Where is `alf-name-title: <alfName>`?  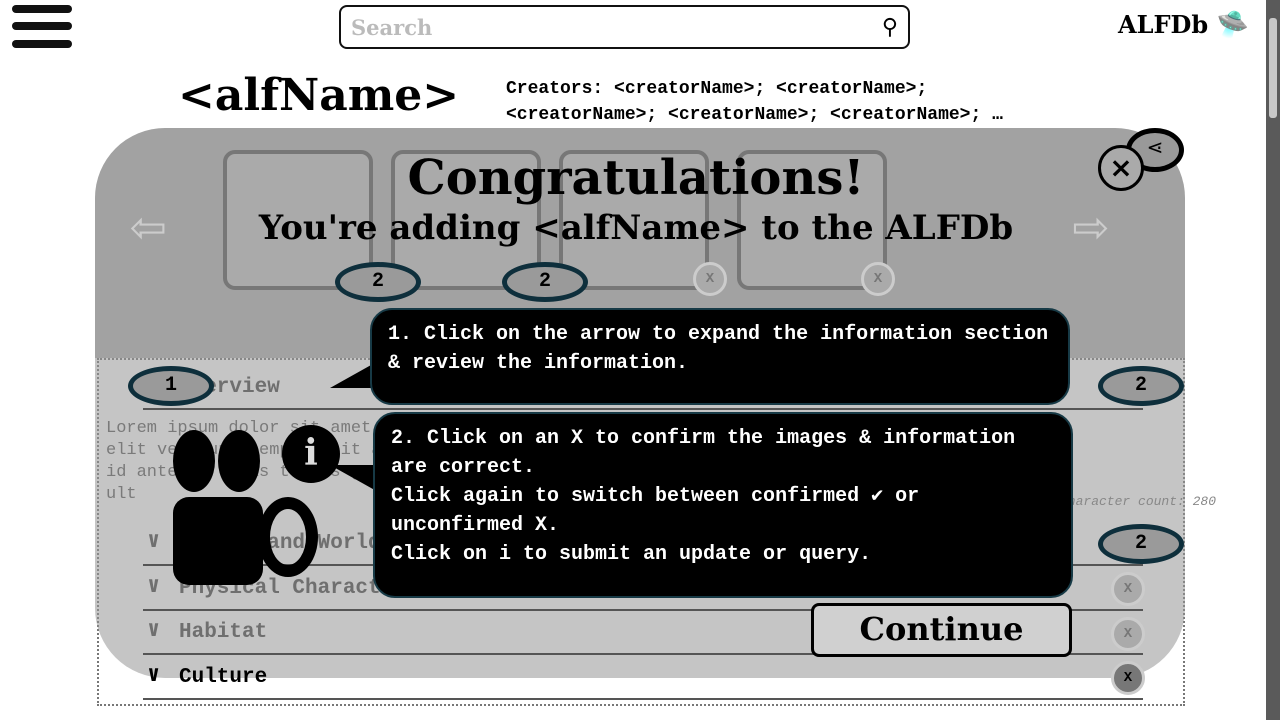
alf-name-title: <alfName> is located at coordinates (319, 95).